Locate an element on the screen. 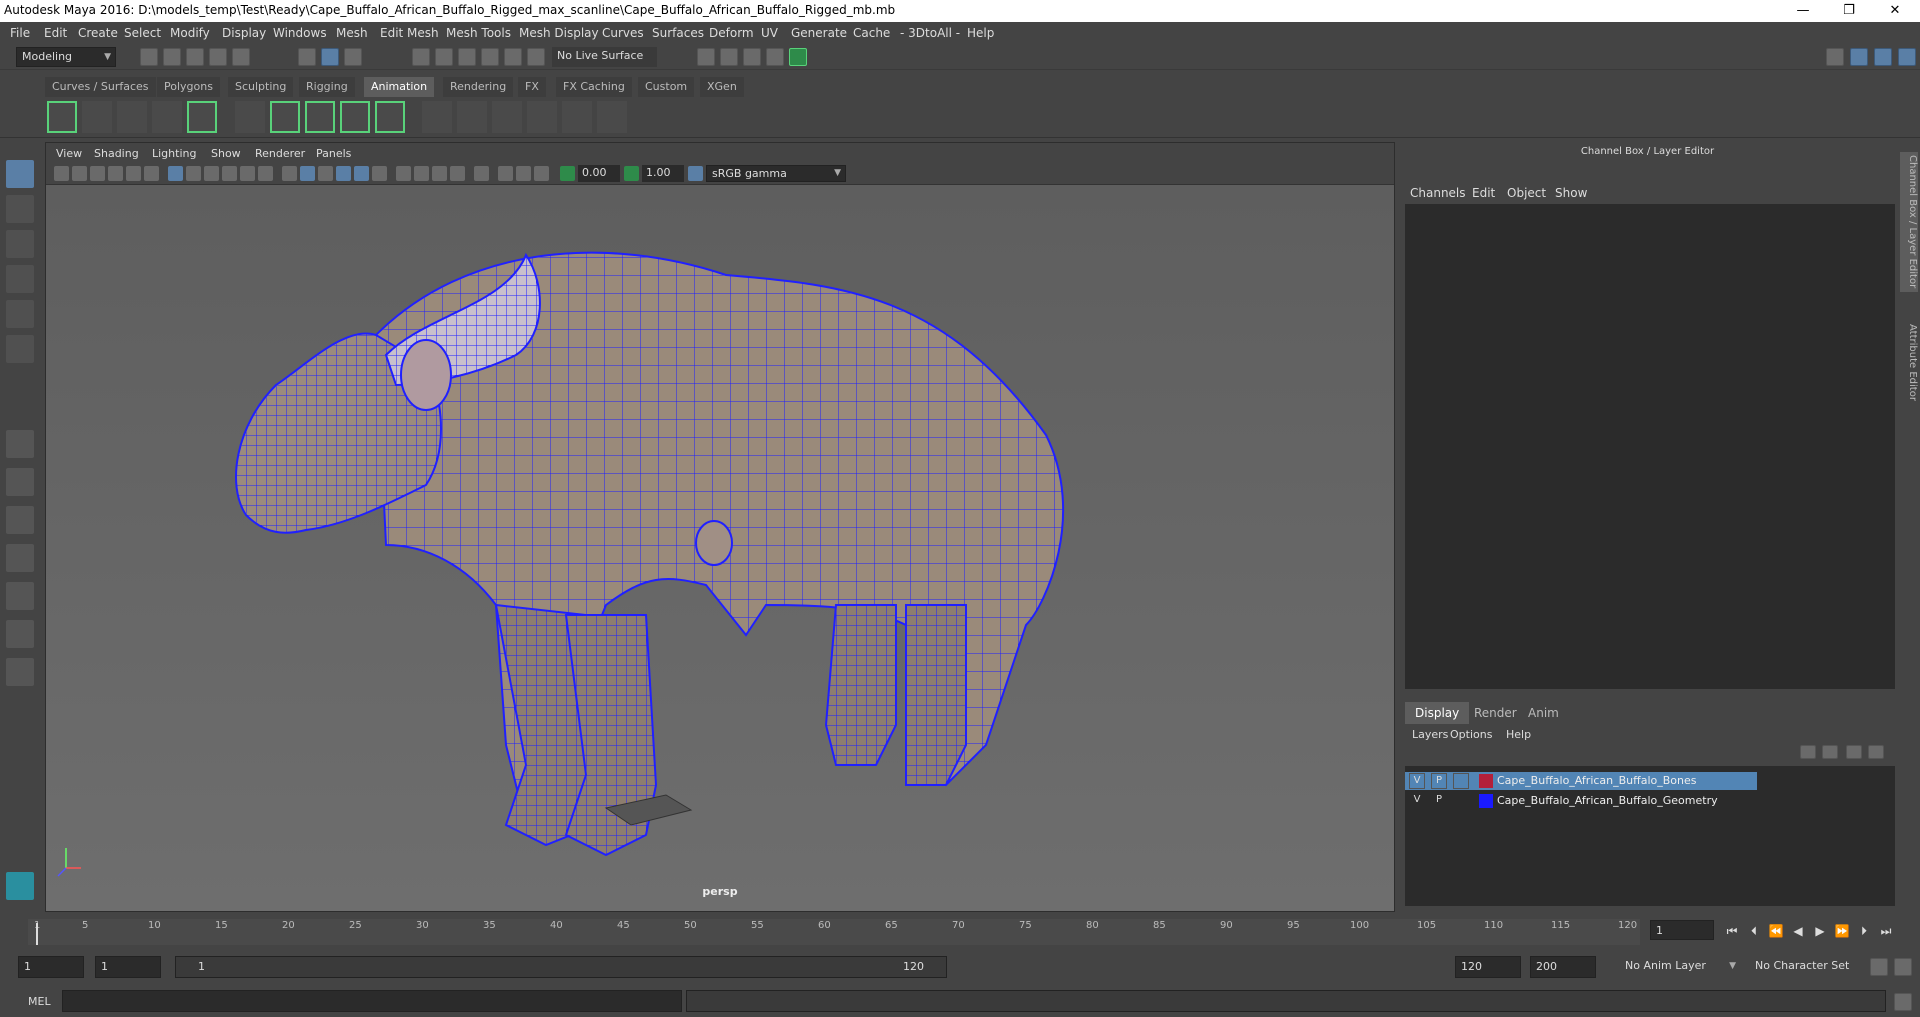 Image resolution: width=1920 pixels, height=1017 pixels. motion-blur-icon is located at coordinates (439, 173).